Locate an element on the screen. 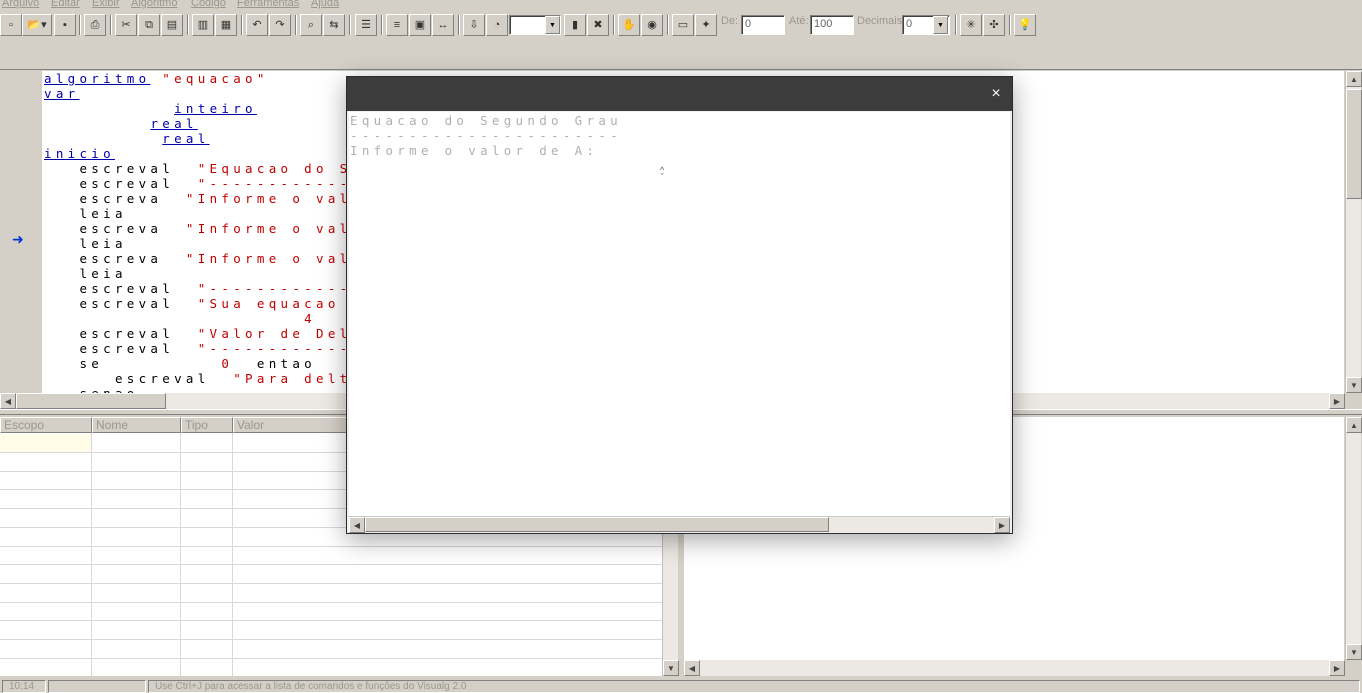 The image size is (1362, 693). code-keyword: real is located at coordinates (186, 138).